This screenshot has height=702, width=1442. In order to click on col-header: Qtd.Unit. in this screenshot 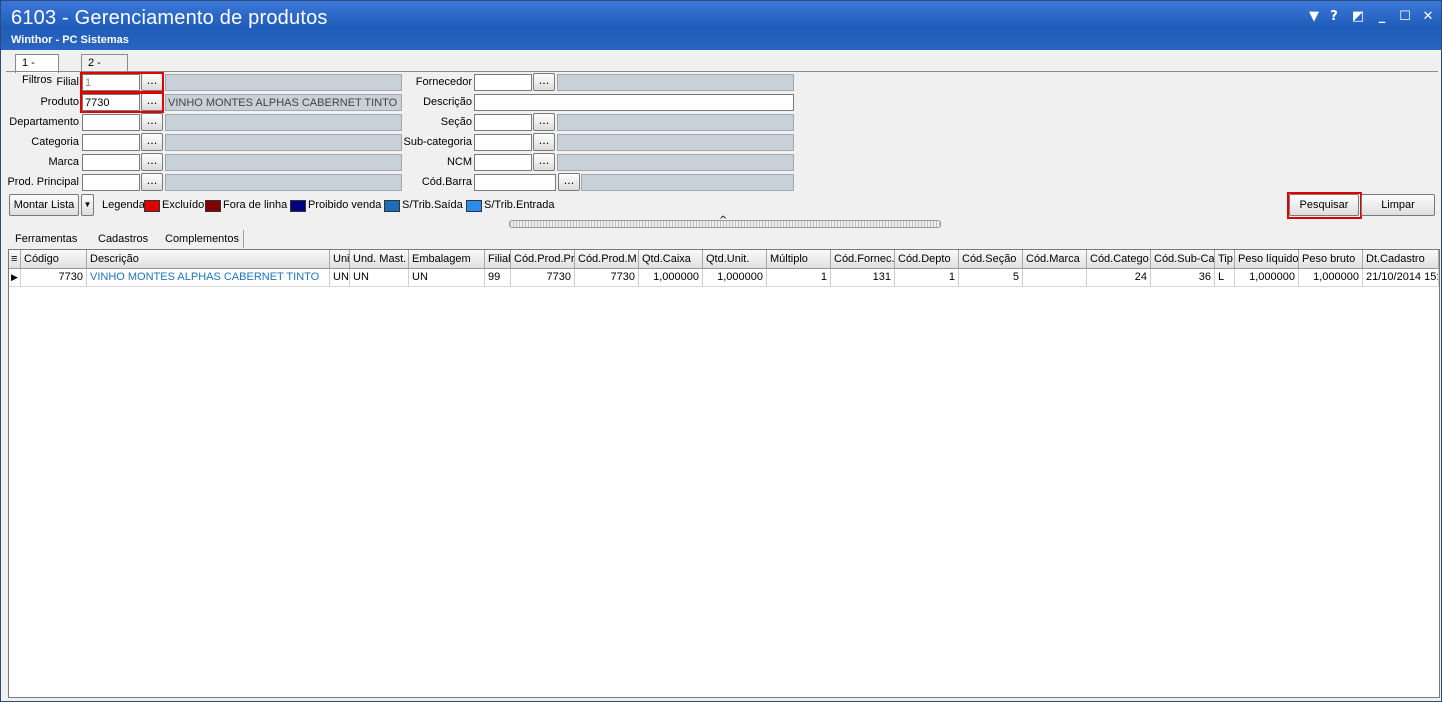, I will do `click(735, 259)`.